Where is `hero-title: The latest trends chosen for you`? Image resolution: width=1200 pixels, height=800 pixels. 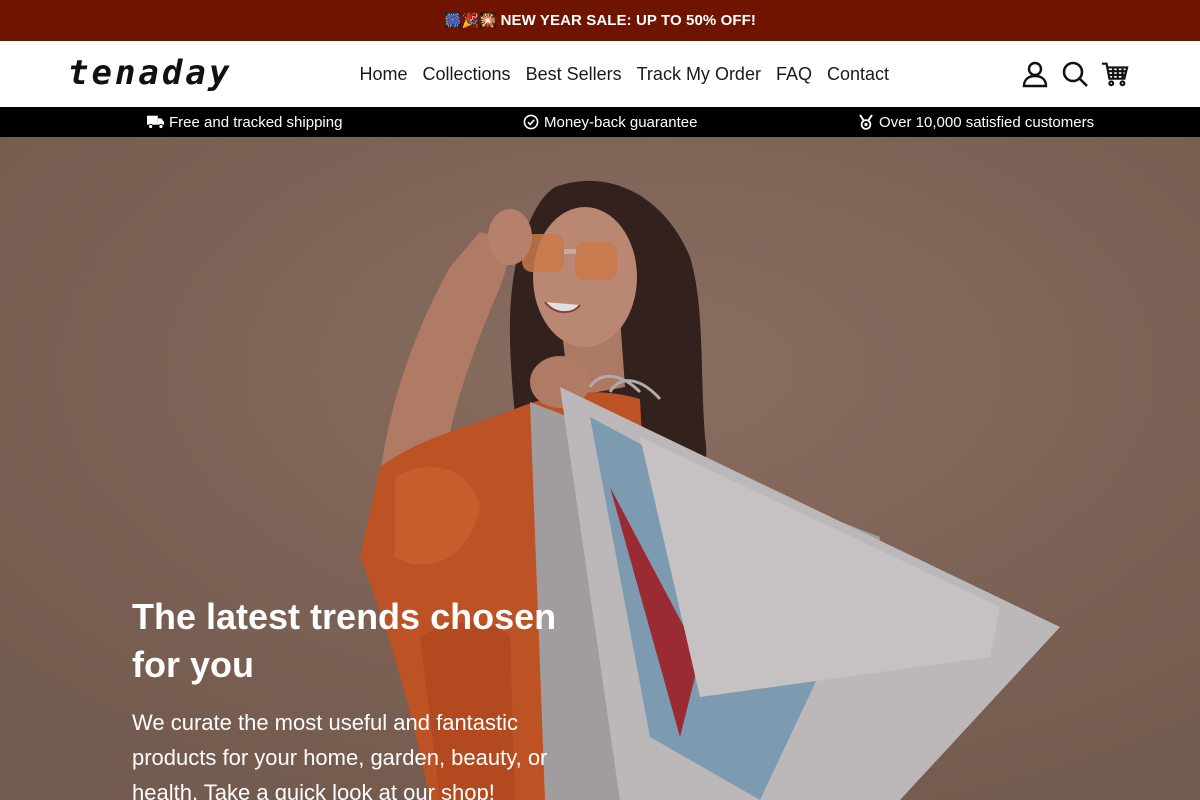 hero-title: The latest trends chosen for you is located at coordinates (344, 640).